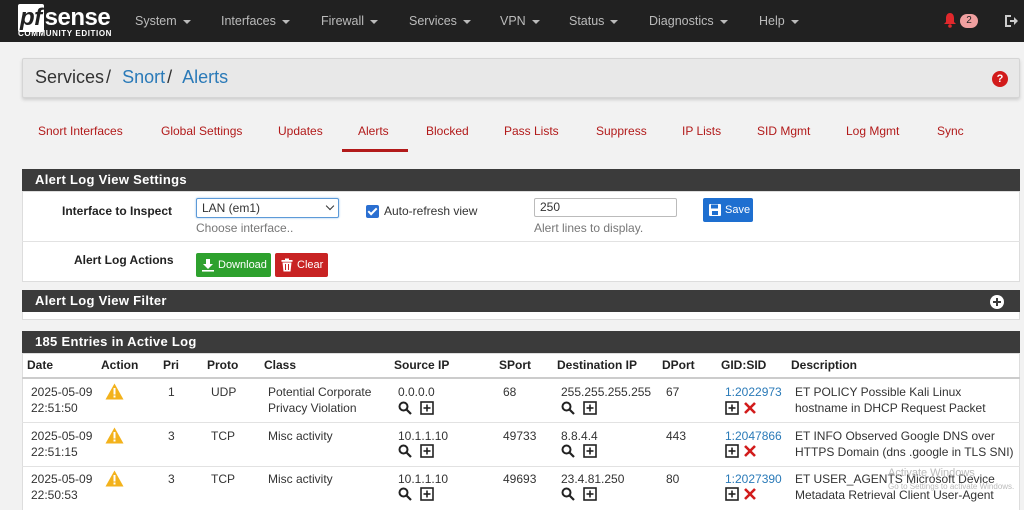 The height and width of the screenshot is (510, 1024). I want to click on cell-destination-ip: 23.4.81.250, so click(593, 479).